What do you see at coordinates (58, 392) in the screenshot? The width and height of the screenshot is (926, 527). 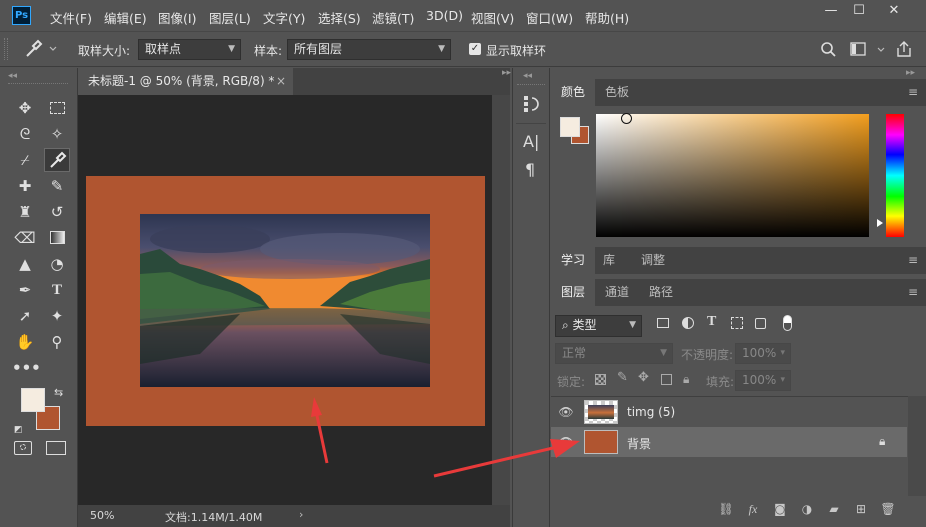 I see `swap-colors-icon: ⇆` at bounding box center [58, 392].